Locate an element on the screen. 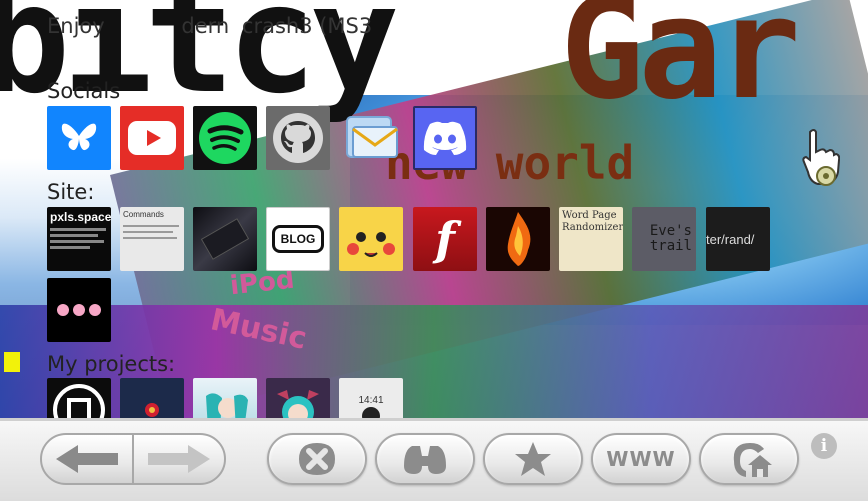  fire-icon is located at coordinates (519, 239).